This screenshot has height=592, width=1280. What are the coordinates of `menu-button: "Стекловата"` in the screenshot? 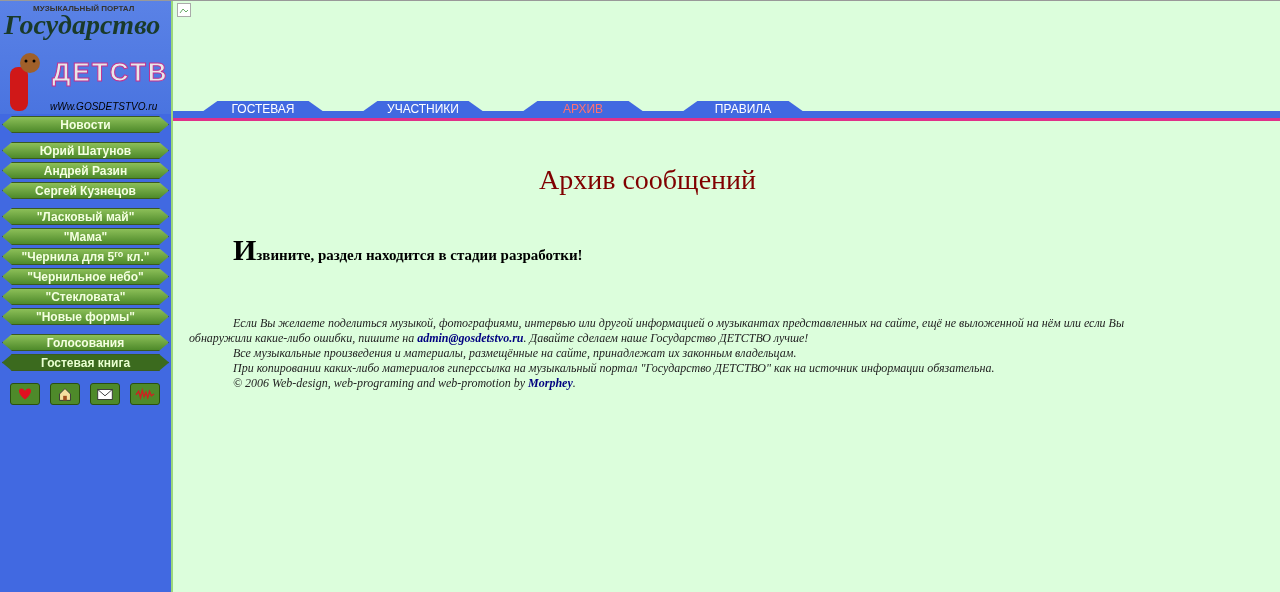 It's located at (85, 296).